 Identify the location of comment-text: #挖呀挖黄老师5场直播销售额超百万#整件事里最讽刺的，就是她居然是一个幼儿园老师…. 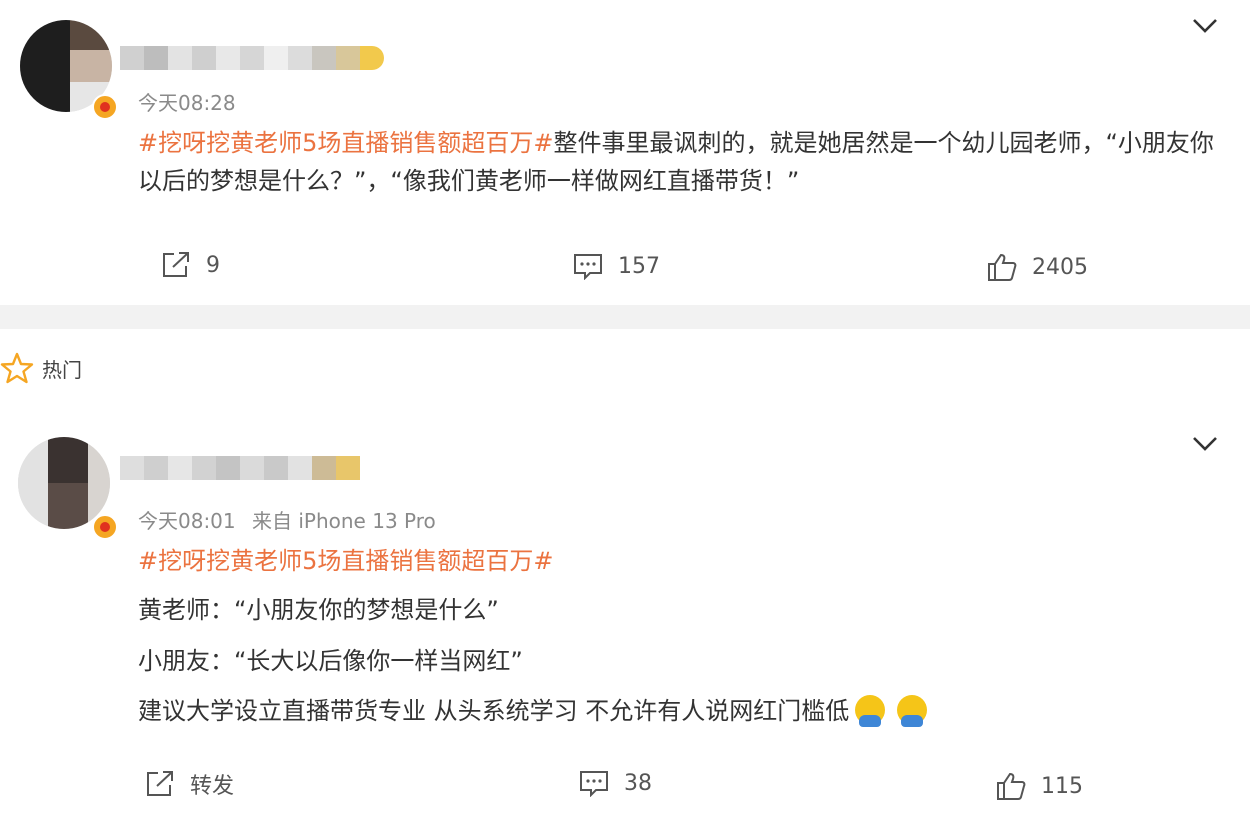
(678, 162).